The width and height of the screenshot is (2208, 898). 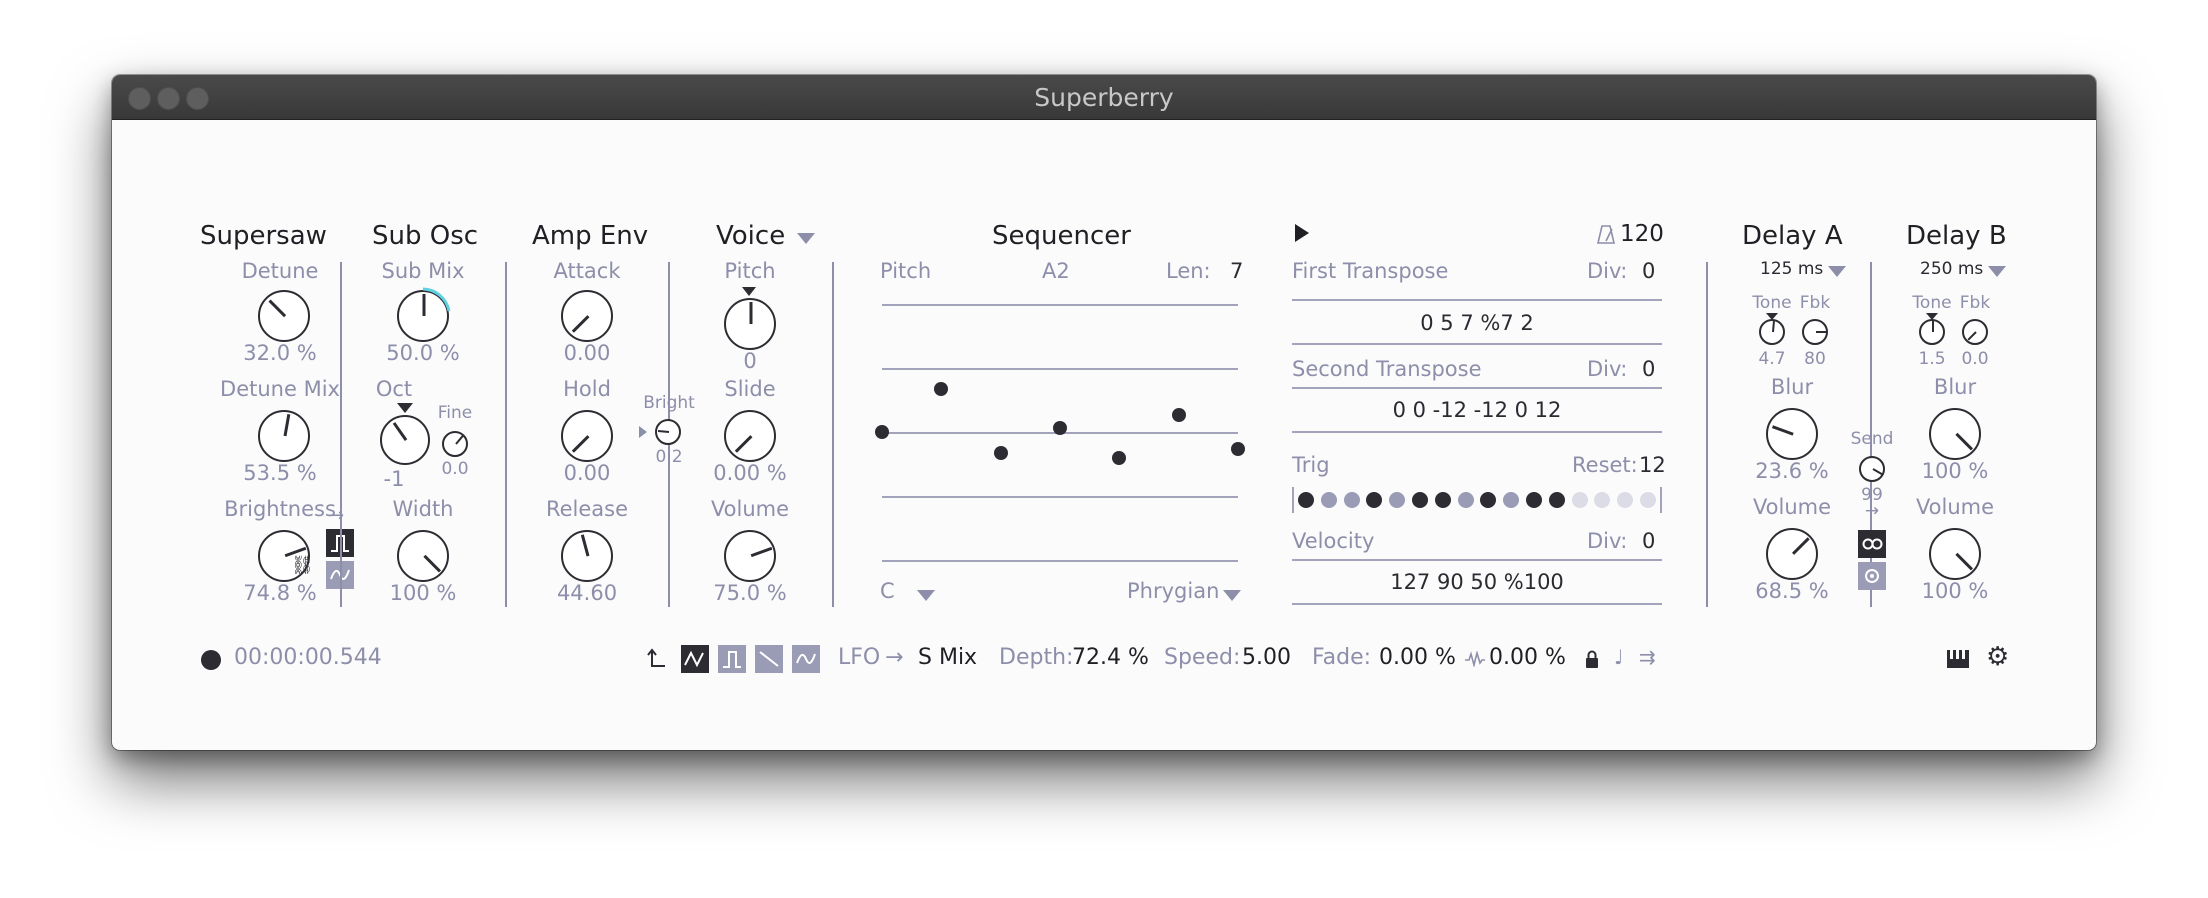 What do you see at coordinates (1815, 303) in the screenshot?
I see `delay-a-fbk-label: Fbk` at bounding box center [1815, 303].